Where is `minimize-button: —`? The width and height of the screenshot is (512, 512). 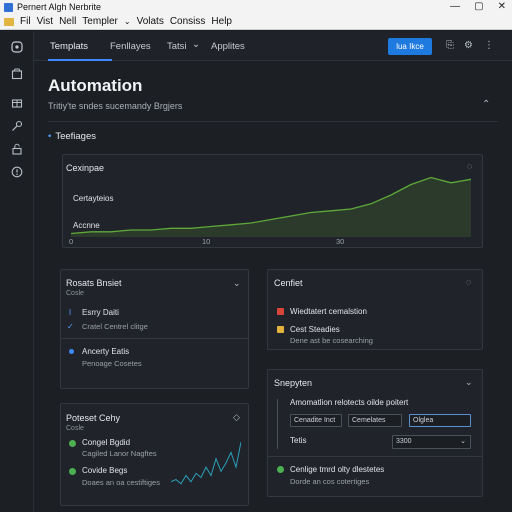 minimize-button: — is located at coordinates (455, 6).